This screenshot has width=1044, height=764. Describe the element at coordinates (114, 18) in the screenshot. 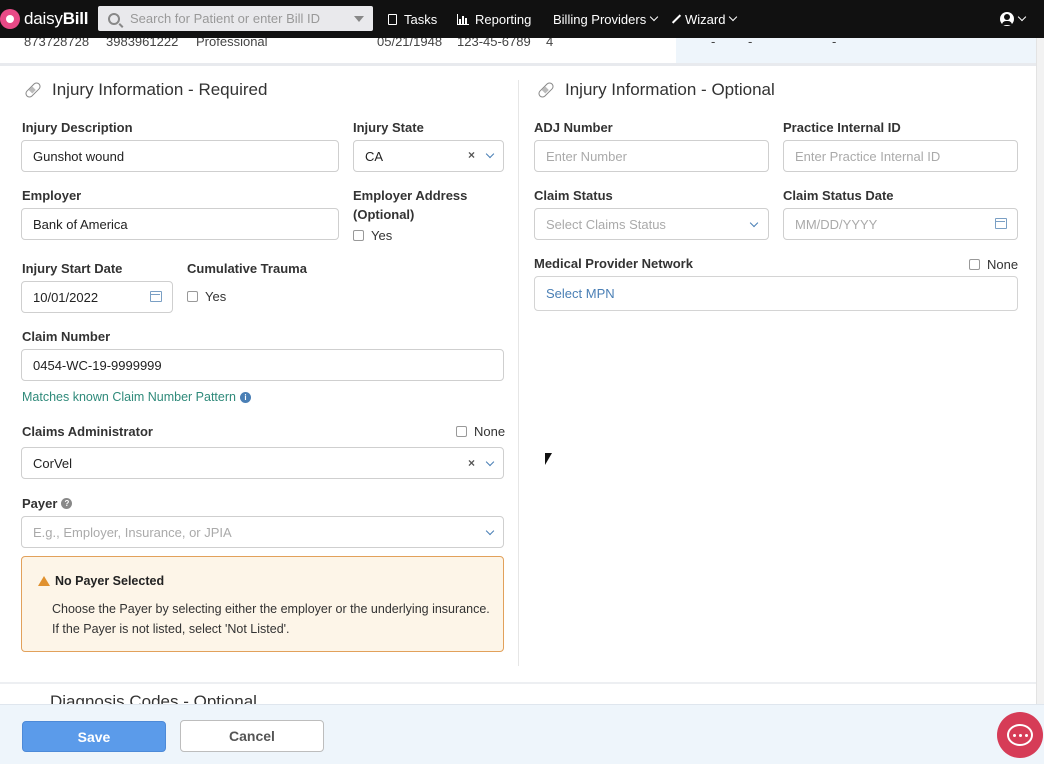

I see `search-icon` at that location.